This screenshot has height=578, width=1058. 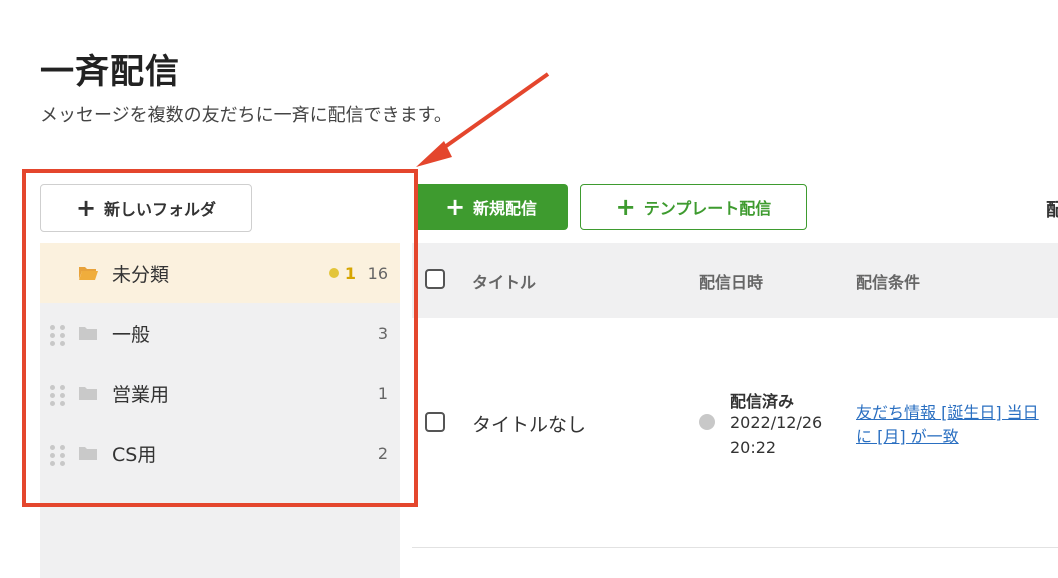 I want to click on condition-line-2: に [月] が一致, so click(x=907, y=436).